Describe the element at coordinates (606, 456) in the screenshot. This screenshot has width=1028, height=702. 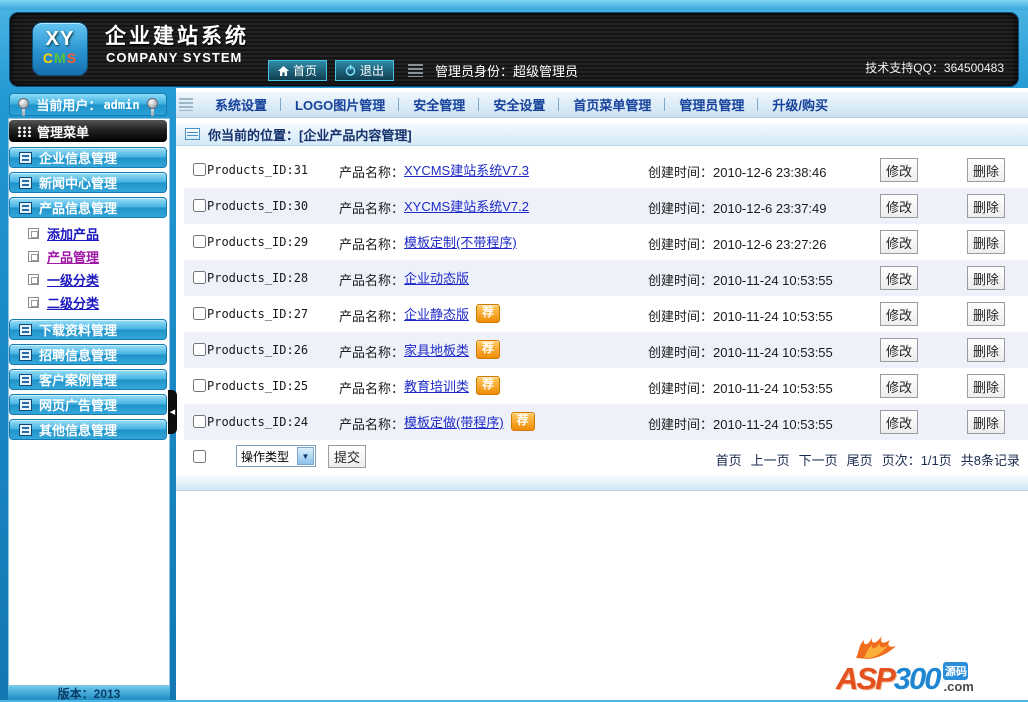
I see `batch-action-bar: 操作类型 ▼ 提交 首页 上一页 下一页 尾页 页次：1/1页 共8条记录` at that location.